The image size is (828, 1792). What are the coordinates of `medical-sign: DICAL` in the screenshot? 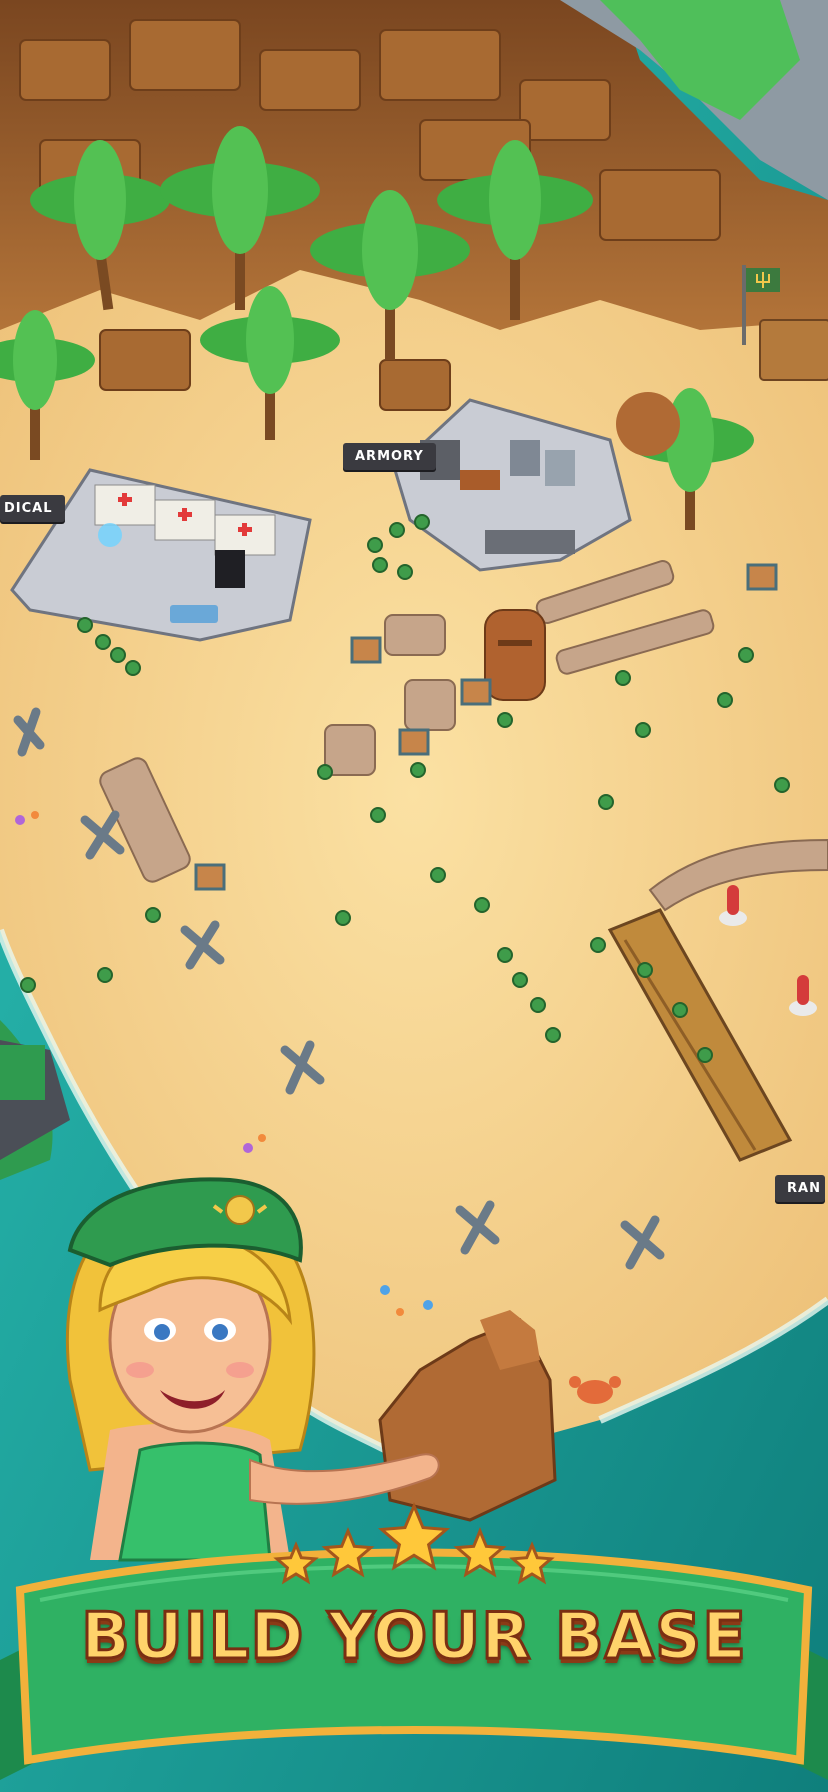 It's located at (32, 508).